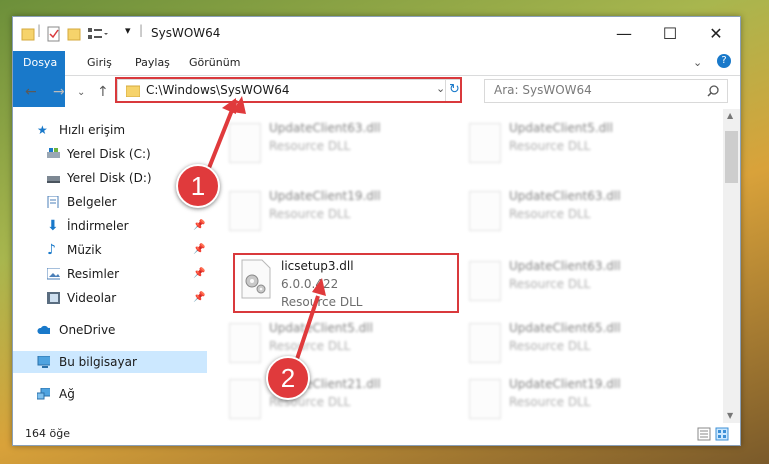  What do you see at coordinates (198, 186) in the screenshot?
I see `callout-1: 1` at bounding box center [198, 186].